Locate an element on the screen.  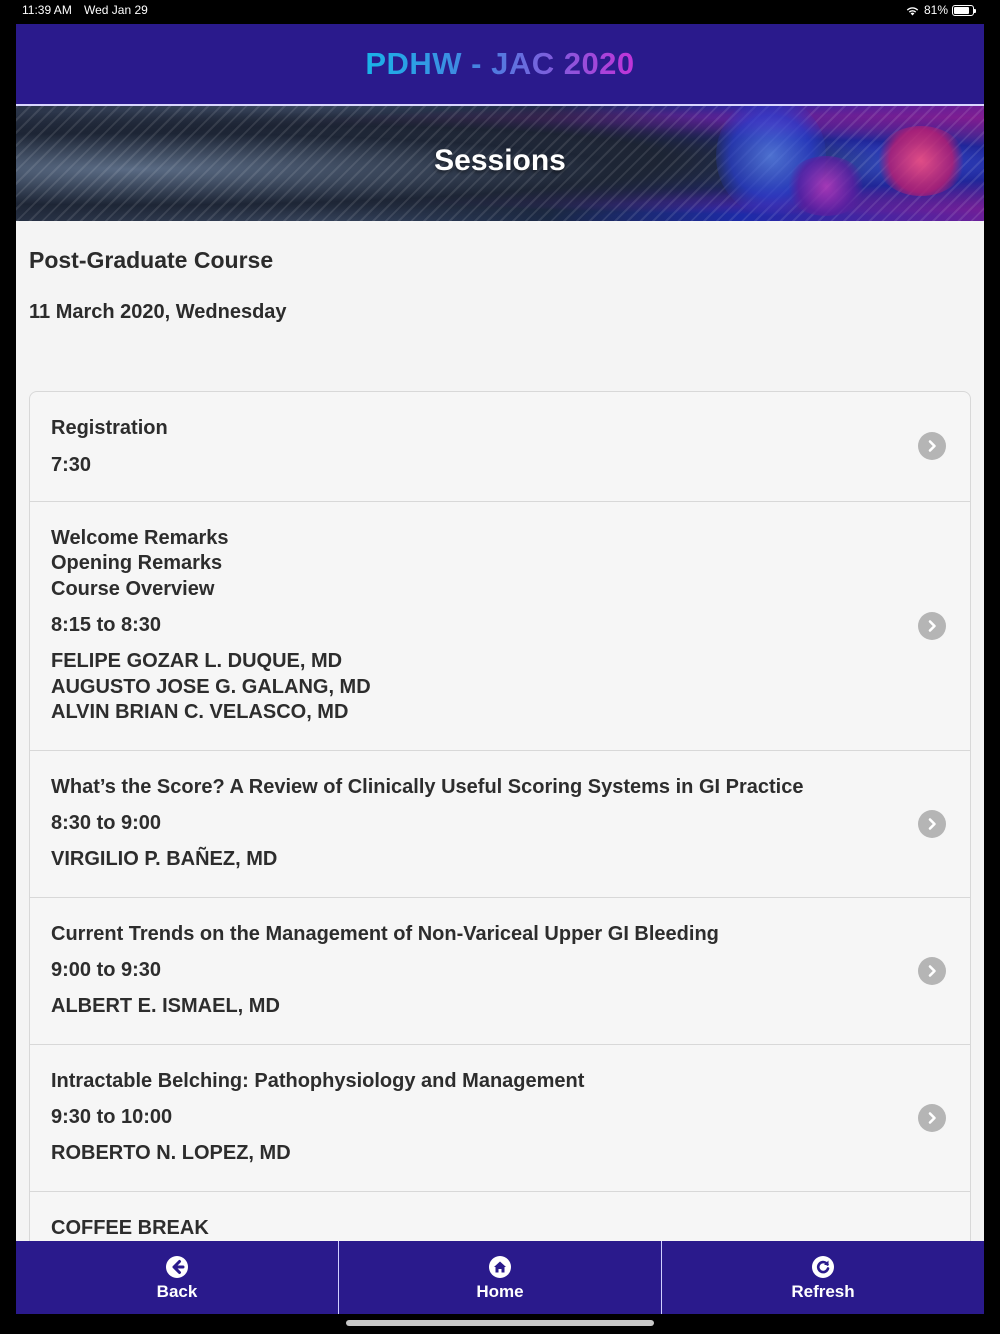
session-speakers: ALBERT E. ISMAEL, MD is located at coordinates (165, 1006).